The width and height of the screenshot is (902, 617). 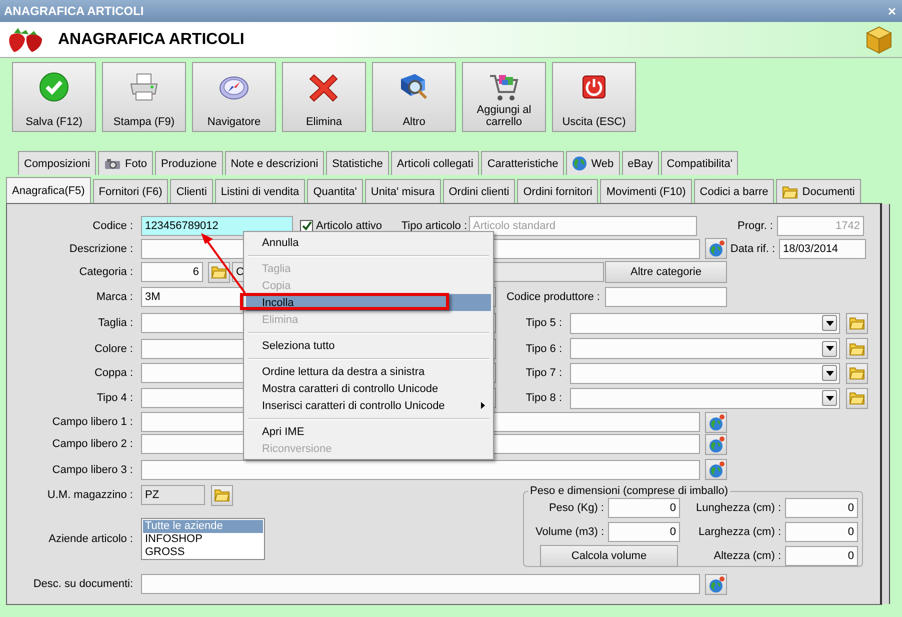 I want to click on field-label: Tipo 8 :, so click(x=543, y=398).